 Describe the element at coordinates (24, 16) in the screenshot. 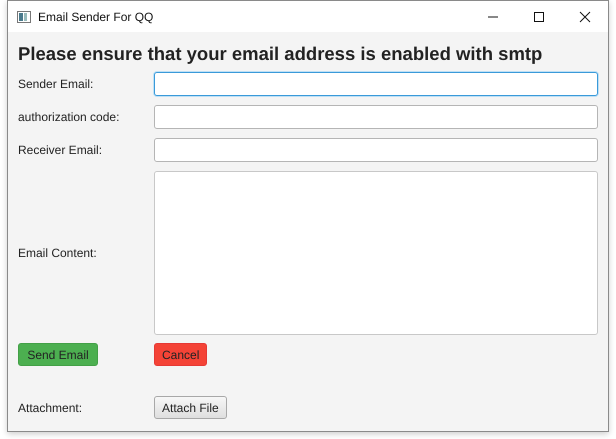

I see `app-icon` at that location.